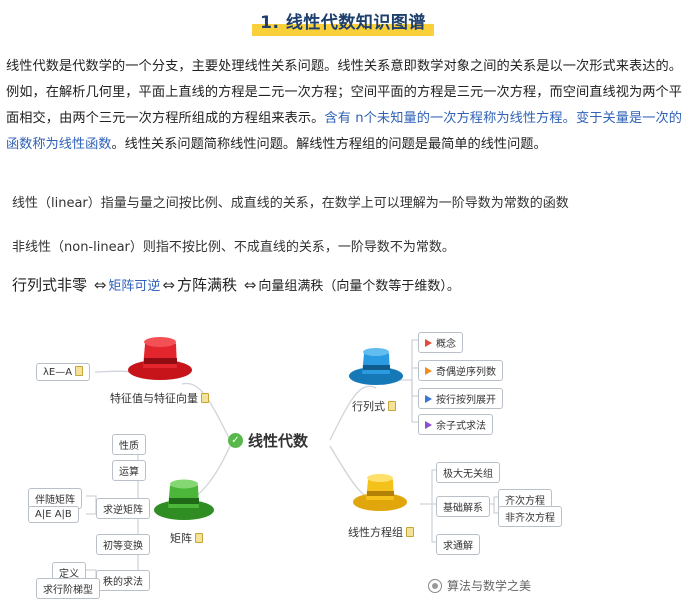  Describe the element at coordinates (391, 286) in the screenshot. I see `equiv-note: （向量个数等于维数）。` at that location.